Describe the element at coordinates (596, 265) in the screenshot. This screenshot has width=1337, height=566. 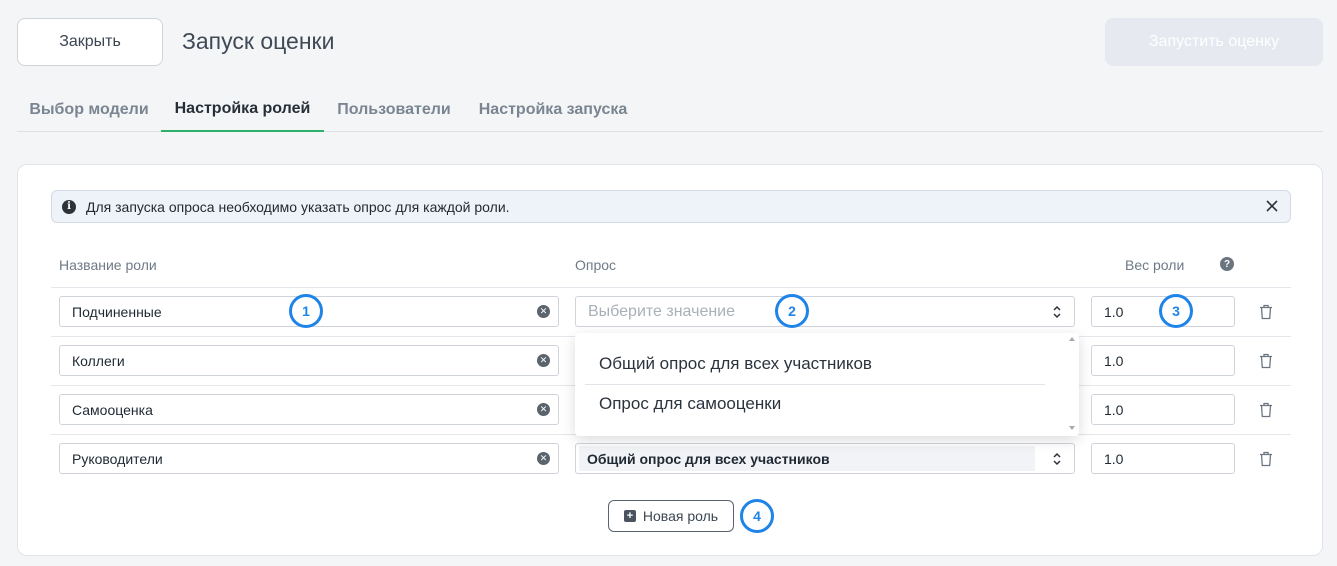
I see `column-header-survey: Опрос` at that location.